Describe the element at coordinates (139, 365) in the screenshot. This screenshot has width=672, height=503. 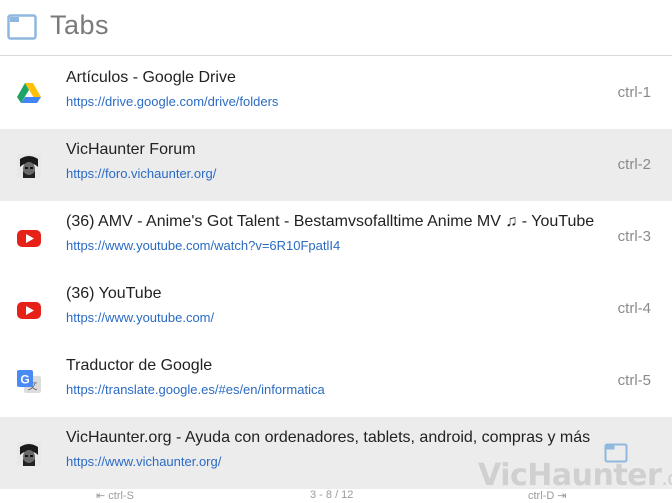
I see `tab-title: Traductor de Google` at that location.